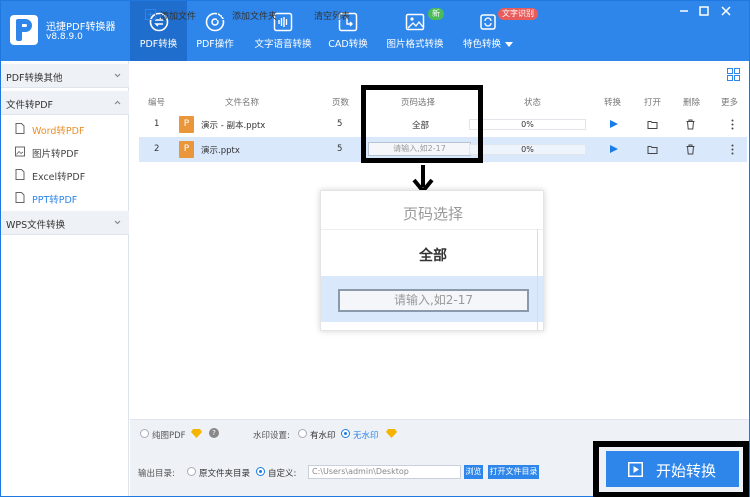 Image resolution: width=750 pixels, height=497 pixels. What do you see at coordinates (686, 471) in the screenshot?
I see `start-convert-label: 开始转换` at bounding box center [686, 471].